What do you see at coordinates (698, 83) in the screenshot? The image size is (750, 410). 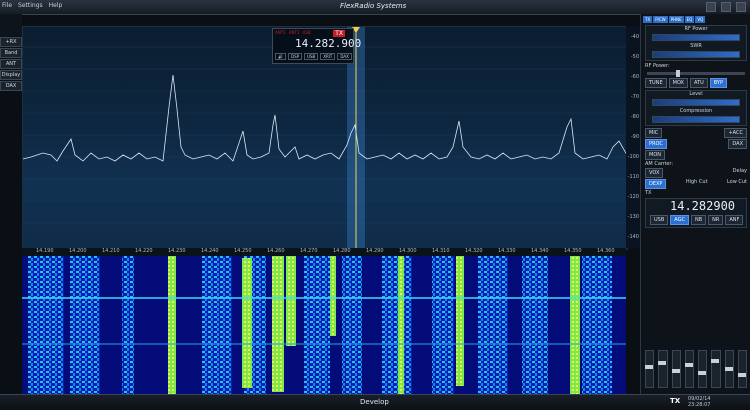 I see `atu-button: ATU` at bounding box center [698, 83].